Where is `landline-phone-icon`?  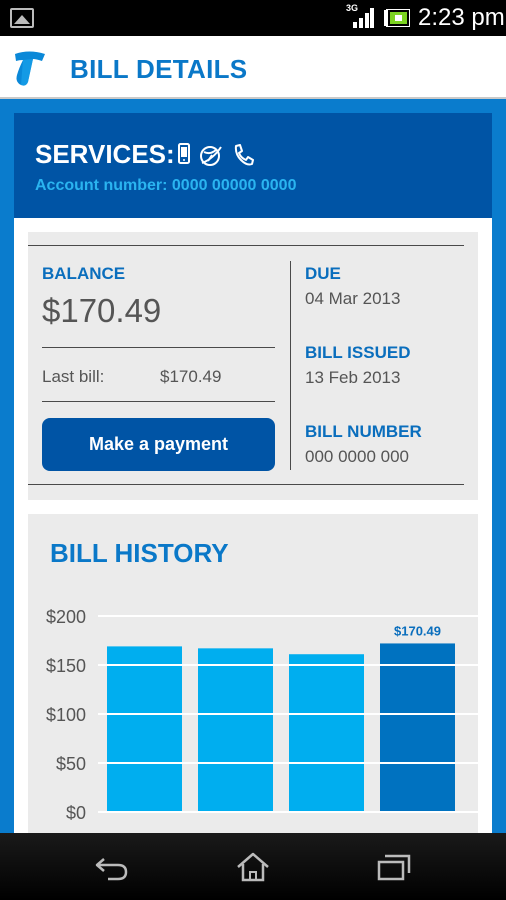
landline-phone-icon is located at coordinates (244, 155).